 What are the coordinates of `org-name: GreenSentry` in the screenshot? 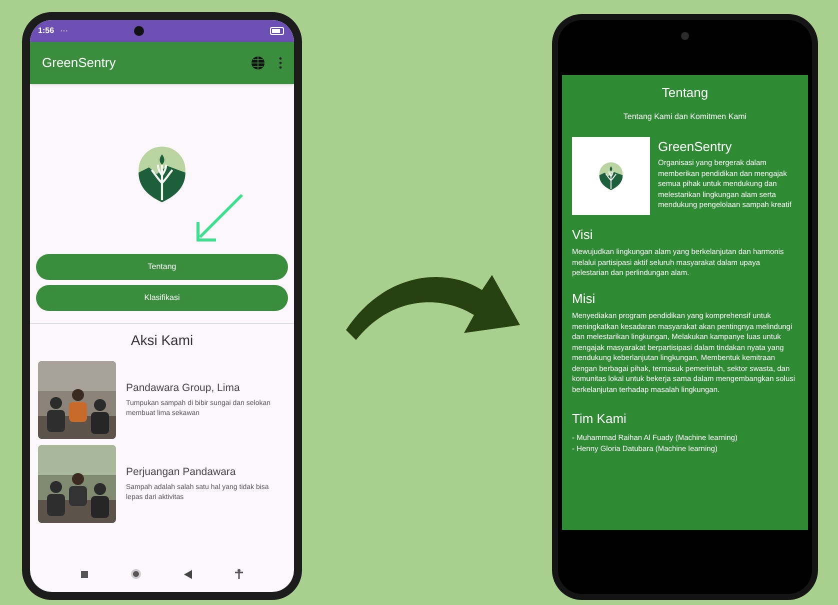 It's located at (695, 147).